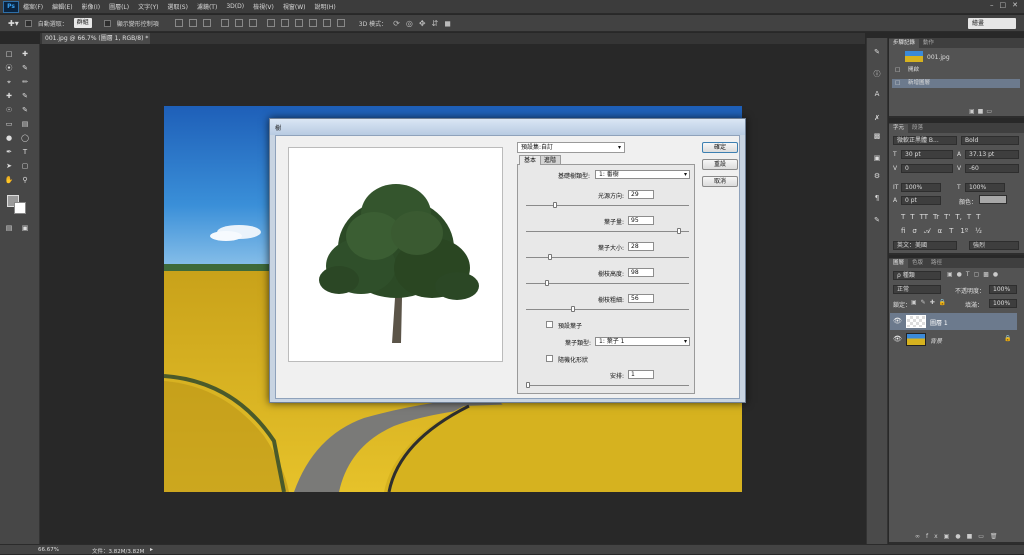  What do you see at coordinates (904, 43) in the screenshot?
I see `tab-history: 步驟記錄` at bounding box center [904, 43].